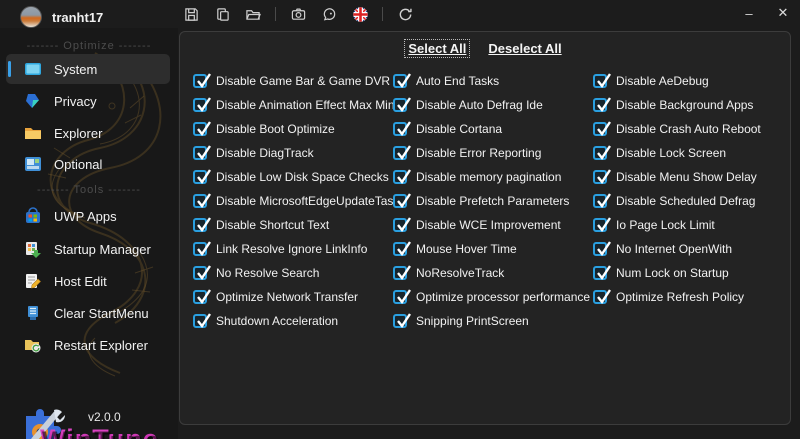 Image resolution: width=800 pixels, height=439 pixels. Describe the element at coordinates (491, 320) in the screenshot. I see `checkbox-item: Snipping PrintScreen` at that location.